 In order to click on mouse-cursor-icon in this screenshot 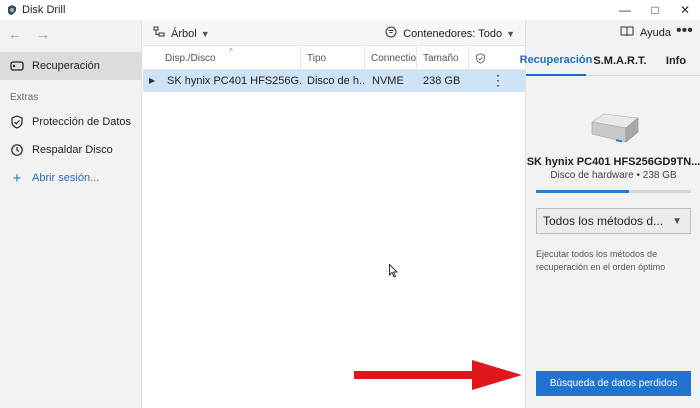, I will do `click(393, 271)`.